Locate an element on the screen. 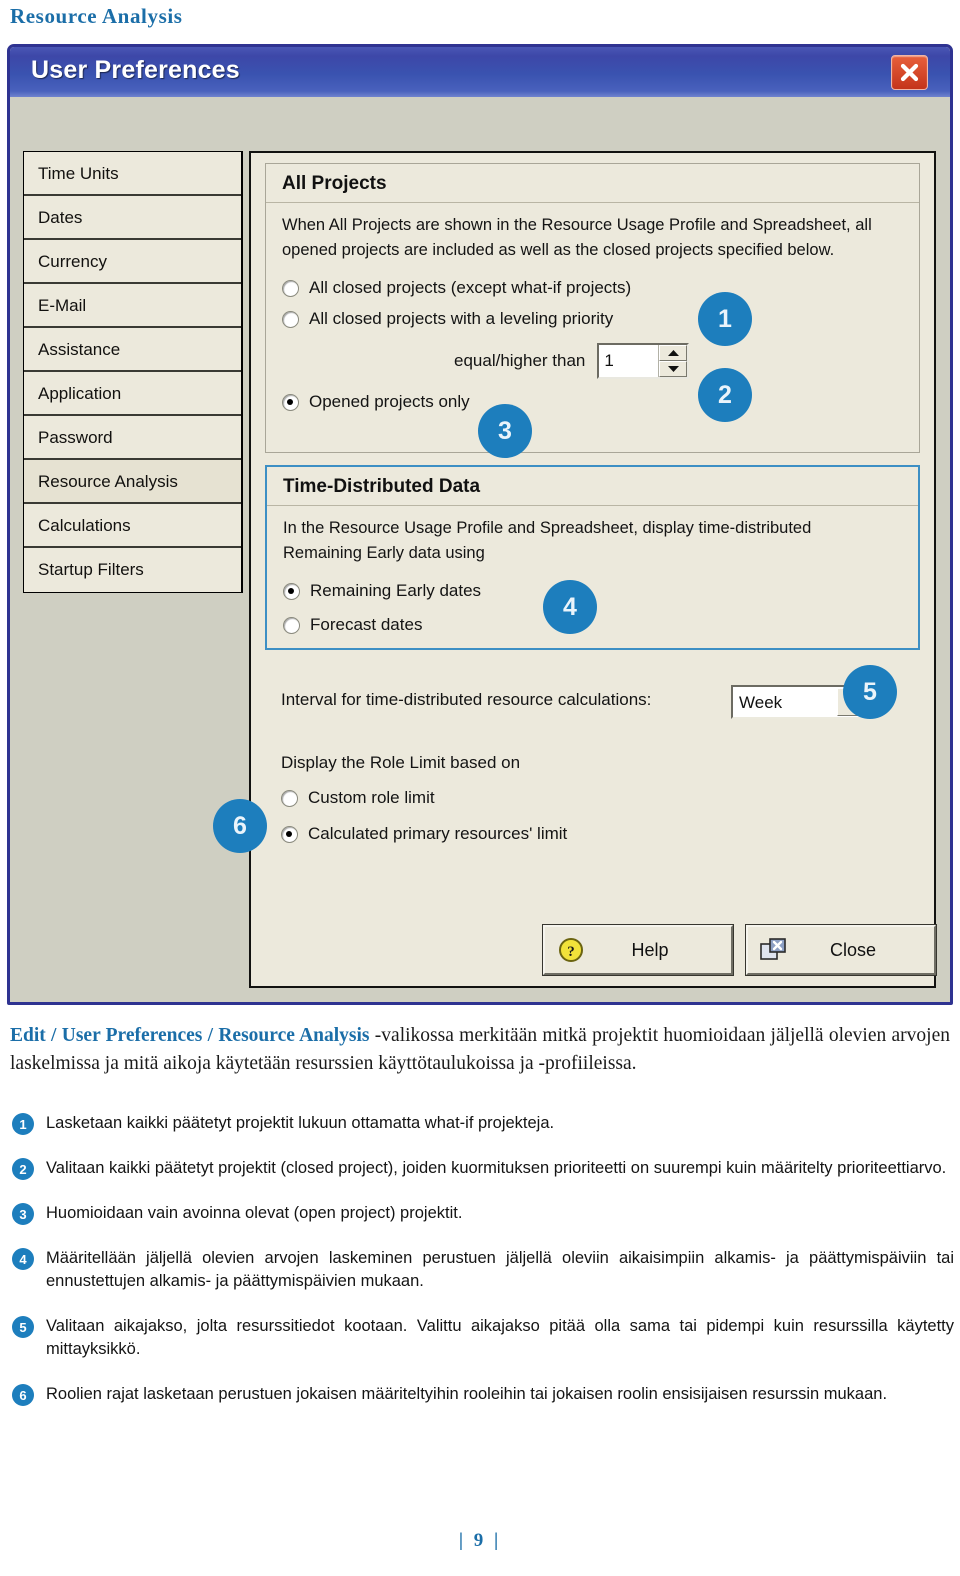  interval-value: Week is located at coordinates (761, 702).